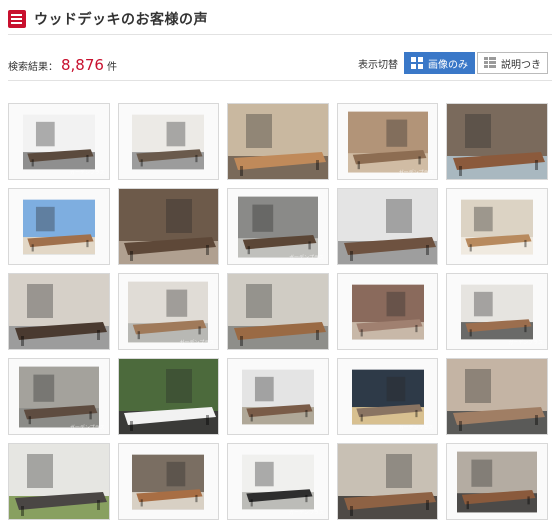 This screenshot has width=560, height=524. Describe the element at coordinates (121, 20) in the screenshot. I see `page-title: ウッドデッキのお客様の声` at that location.